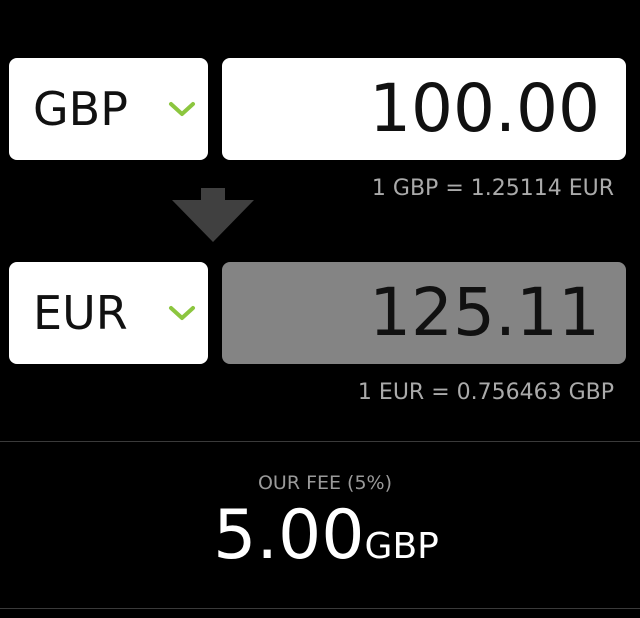 Image resolution: width=640 pixels, height=618 pixels. Describe the element at coordinates (289, 535) in the screenshot. I see `fee-amount: 5.00` at that location.